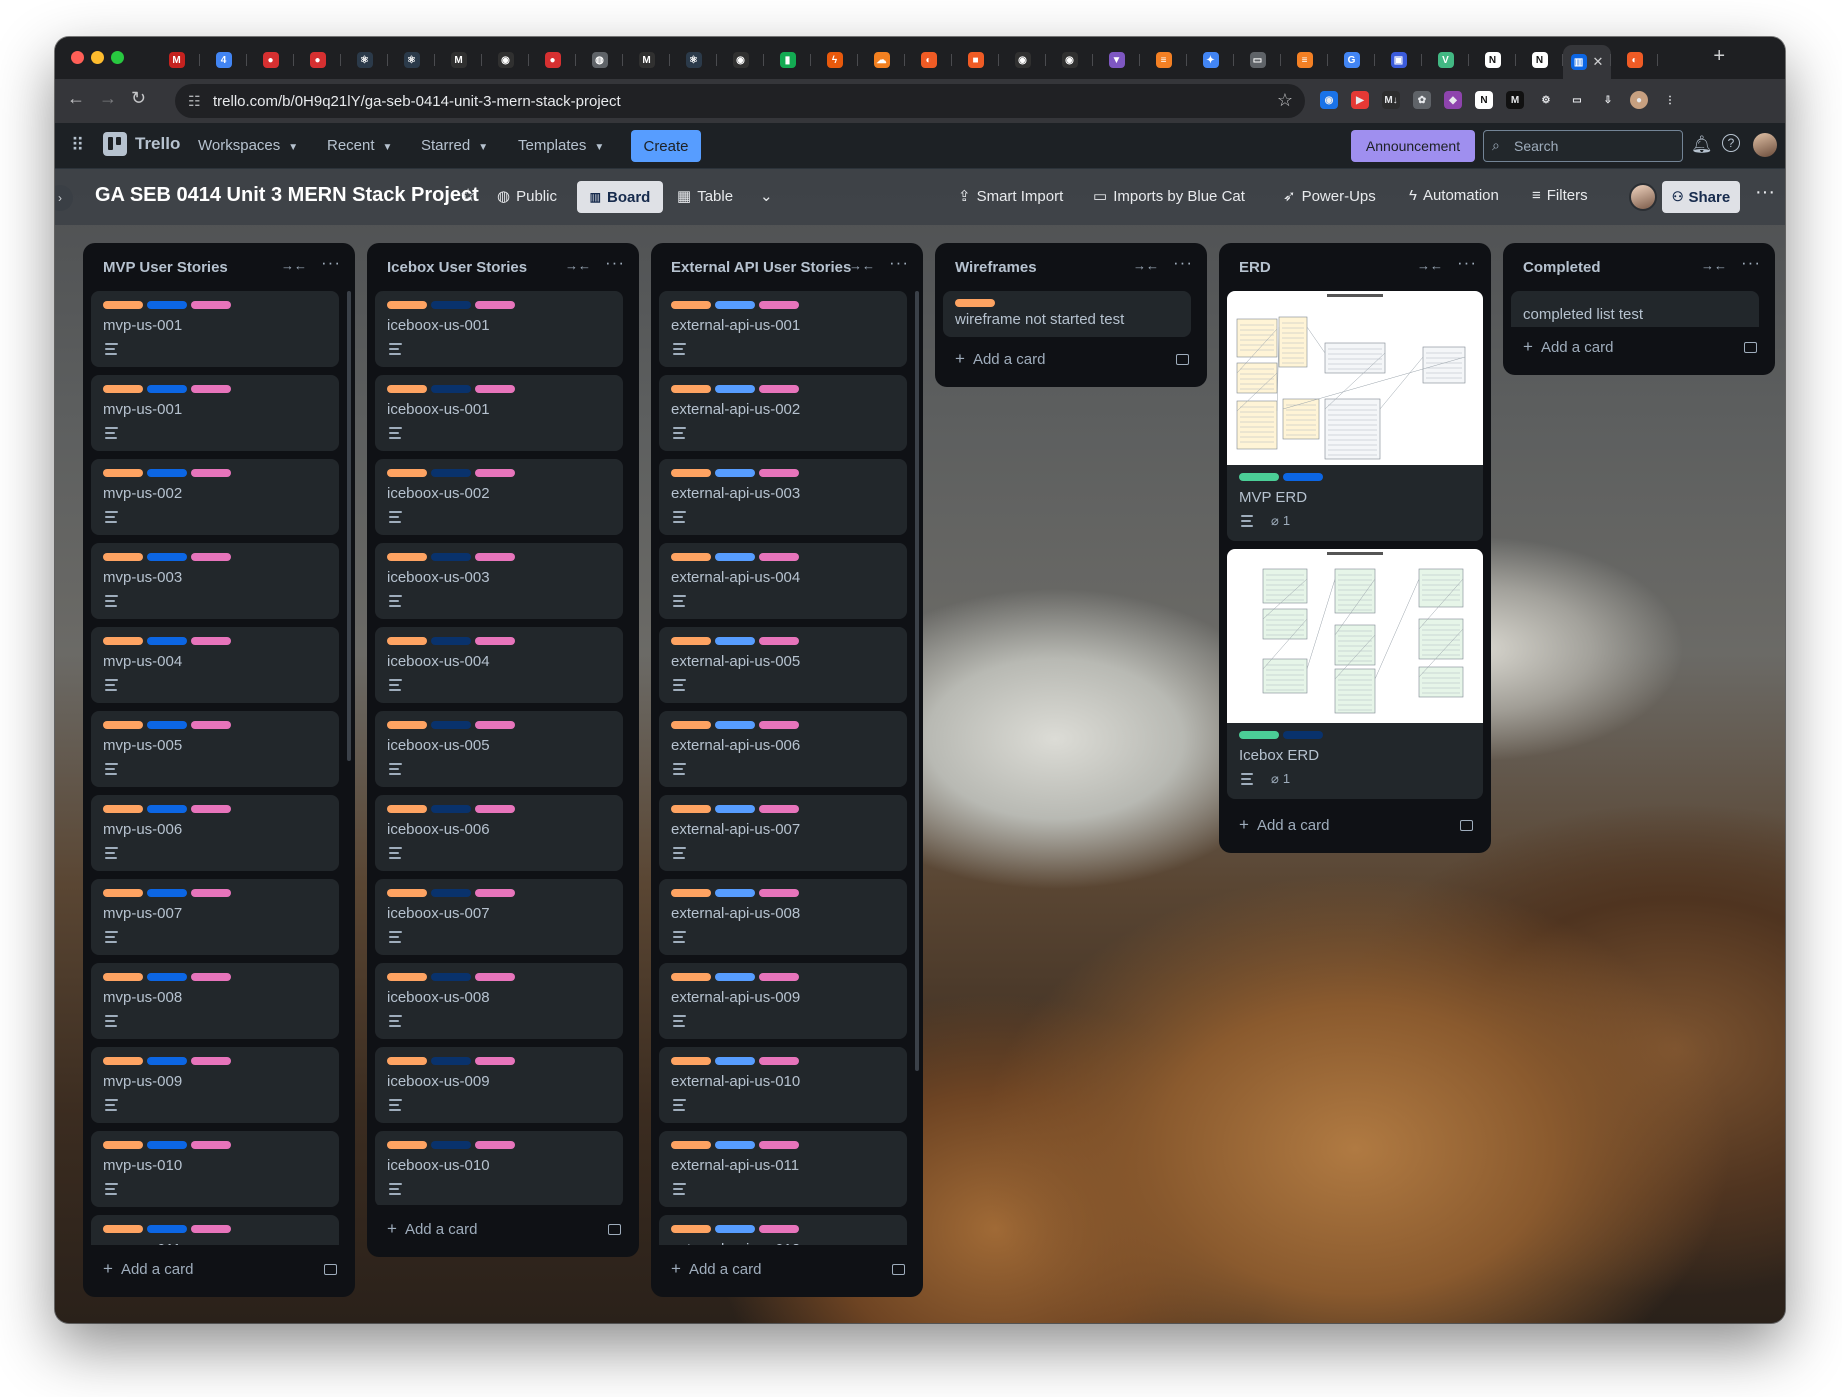 This screenshot has width=1842, height=1397. Describe the element at coordinates (783, 497) in the screenshot. I see `card: external-api-us-003` at that location.